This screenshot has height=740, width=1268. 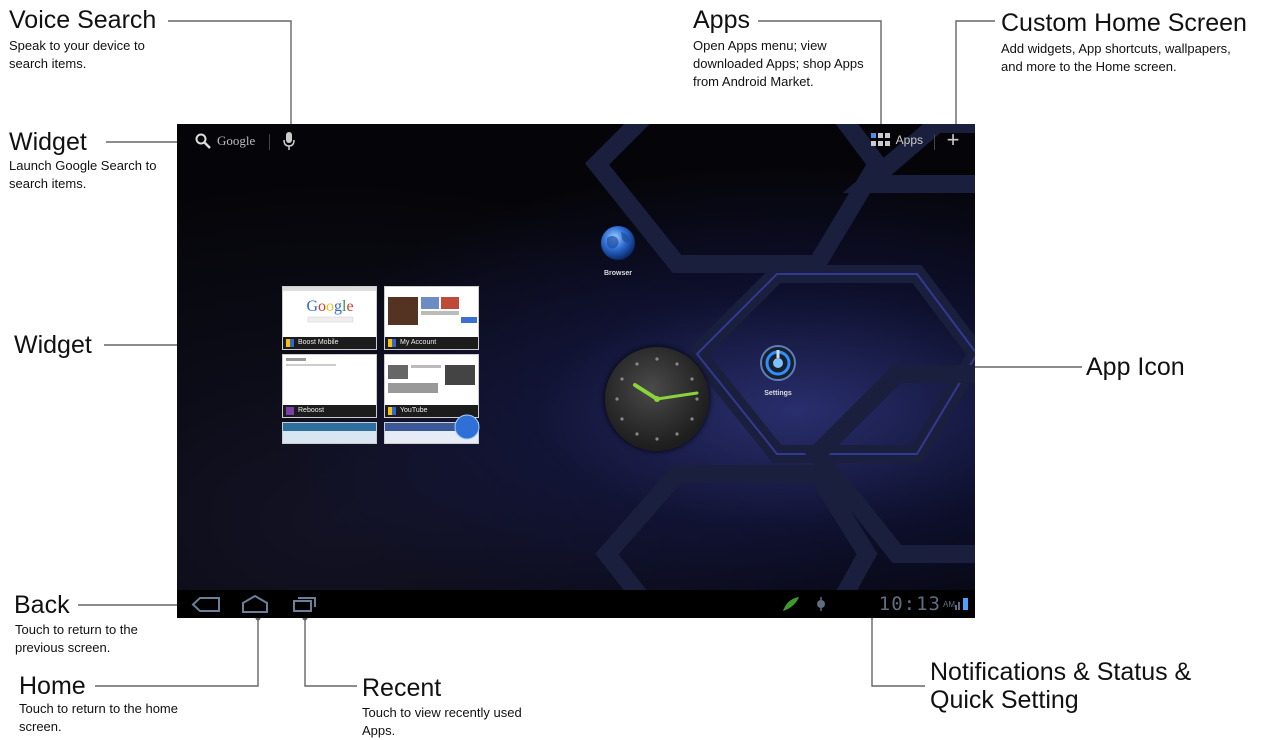 I want to click on bookmark-label: Reboost, so click(x=311, y=410).